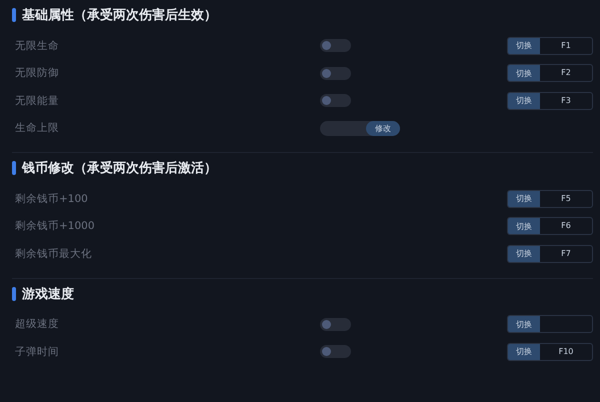  What do you see at coordinates (53, 253) in the screenshot?
I see `option-label: 剩余钱币最大化` at bounding box center [53, 253].